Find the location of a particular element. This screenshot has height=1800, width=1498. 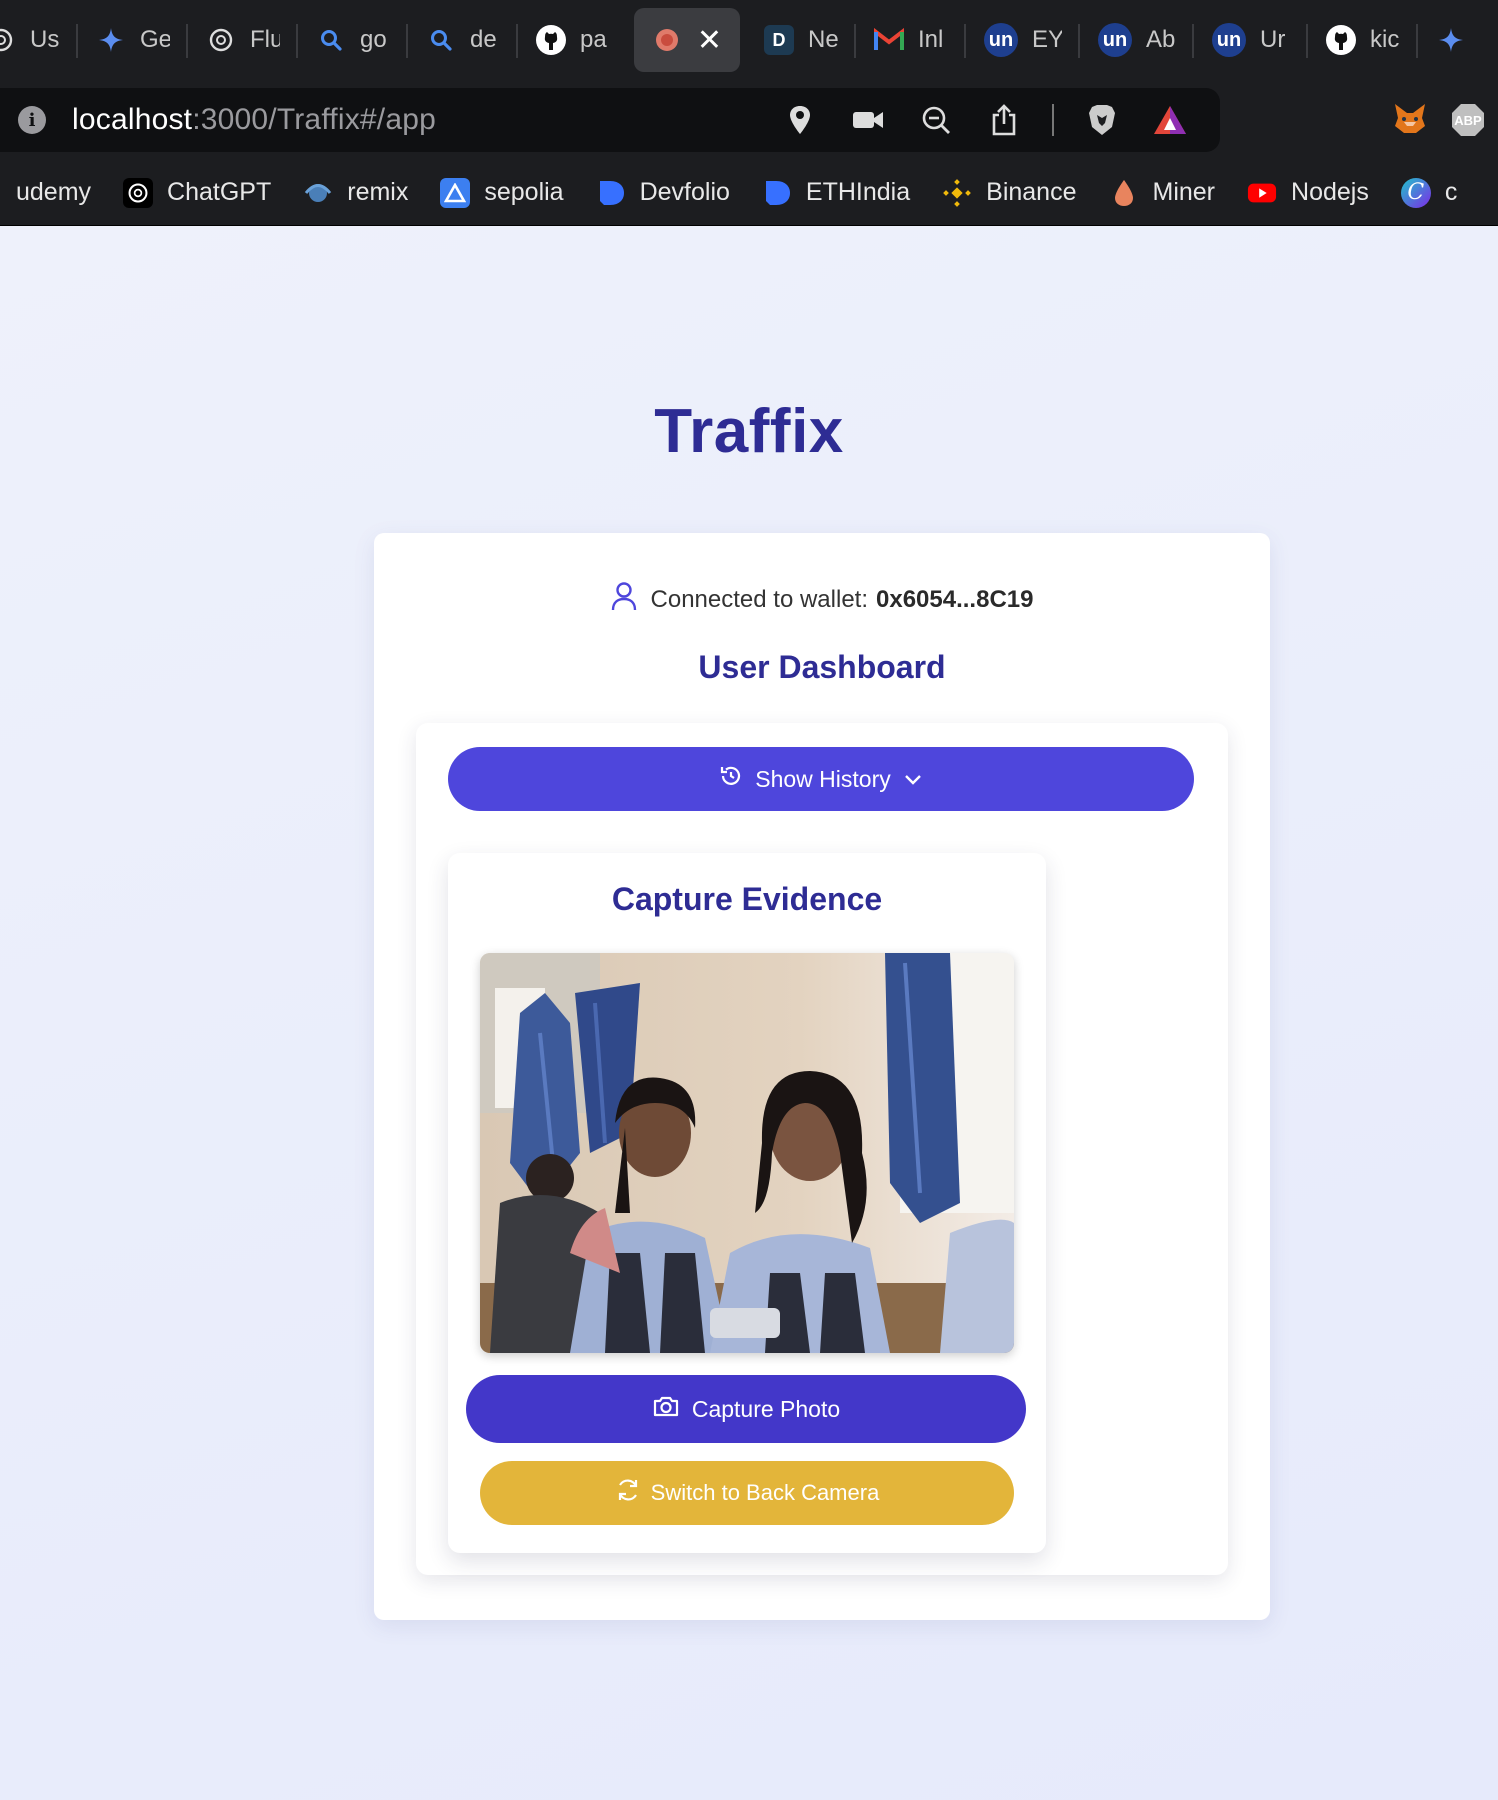

wallet-address: 0x6054...8C19 is located at coordinates (955, 599).